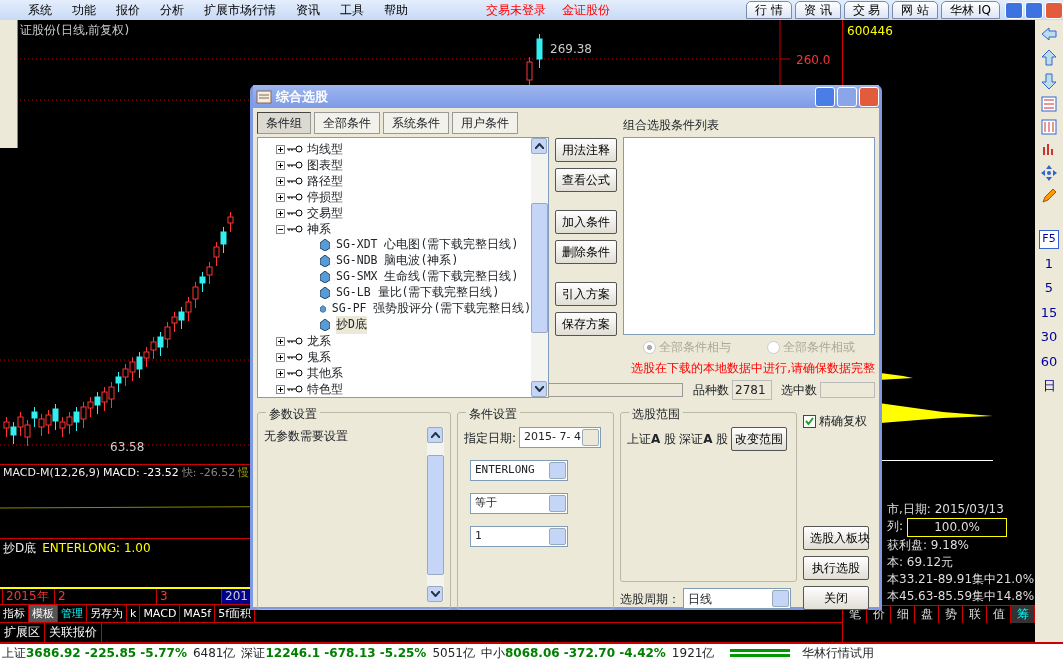  What do you see at coordinates (1034, 10) in the screenshot?
I see `maximize-button` at bounding box center [1034, 10].